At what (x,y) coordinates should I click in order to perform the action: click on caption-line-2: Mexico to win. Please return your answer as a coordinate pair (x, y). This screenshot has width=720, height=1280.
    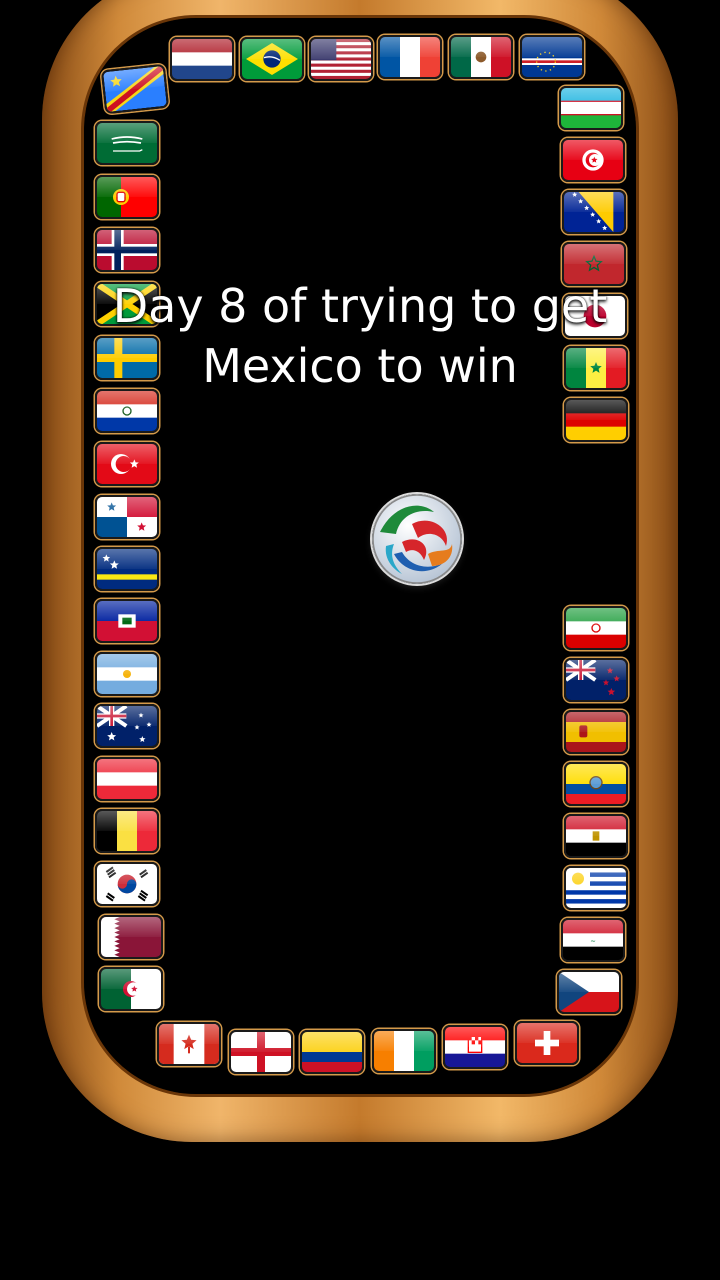
    Looking at the image, I should click on (360, 366).